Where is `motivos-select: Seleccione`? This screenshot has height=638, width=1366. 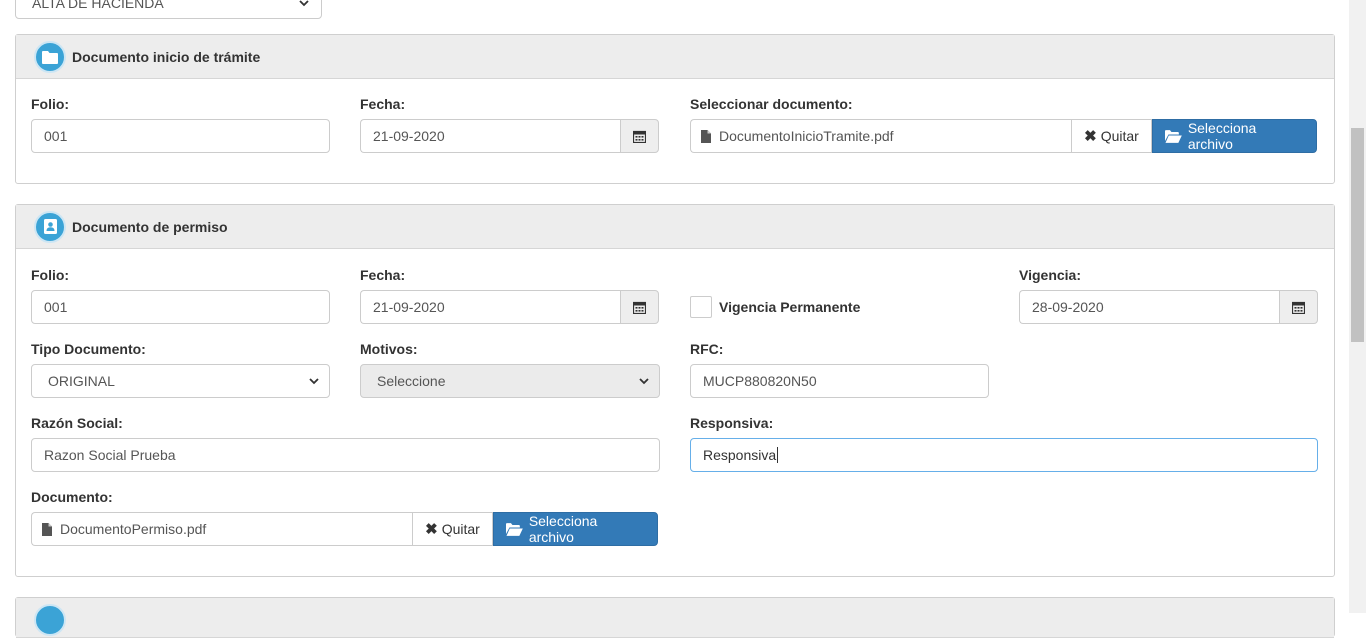
motivos-select: Seleccione is located at coordinates (510, 381).